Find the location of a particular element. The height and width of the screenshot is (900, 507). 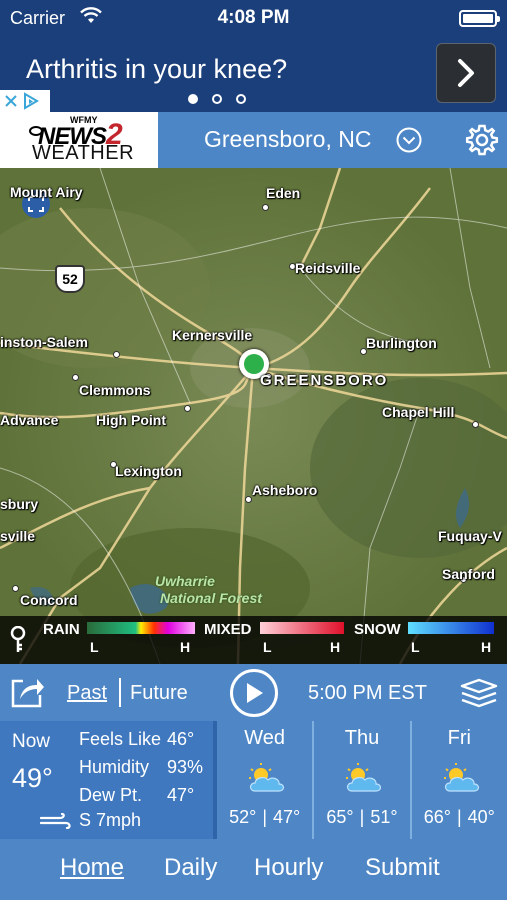

map-label-burlington: Burlington is located at coordinates (401, 343).